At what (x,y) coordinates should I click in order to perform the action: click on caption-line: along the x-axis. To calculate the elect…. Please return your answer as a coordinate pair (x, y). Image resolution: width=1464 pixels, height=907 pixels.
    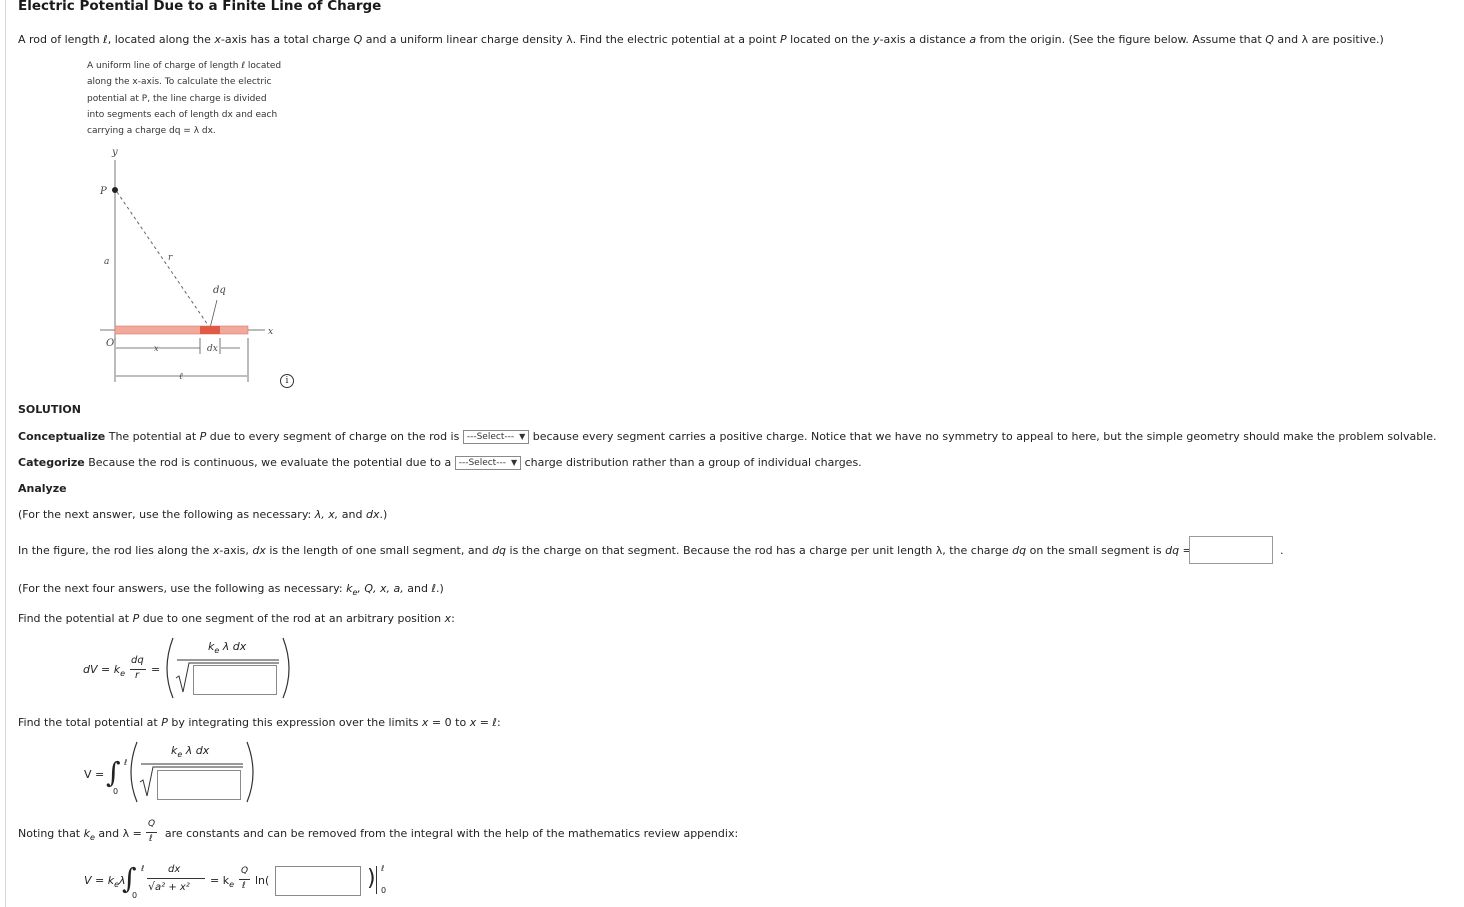
    Looking at the image, I should click on (179, 82).